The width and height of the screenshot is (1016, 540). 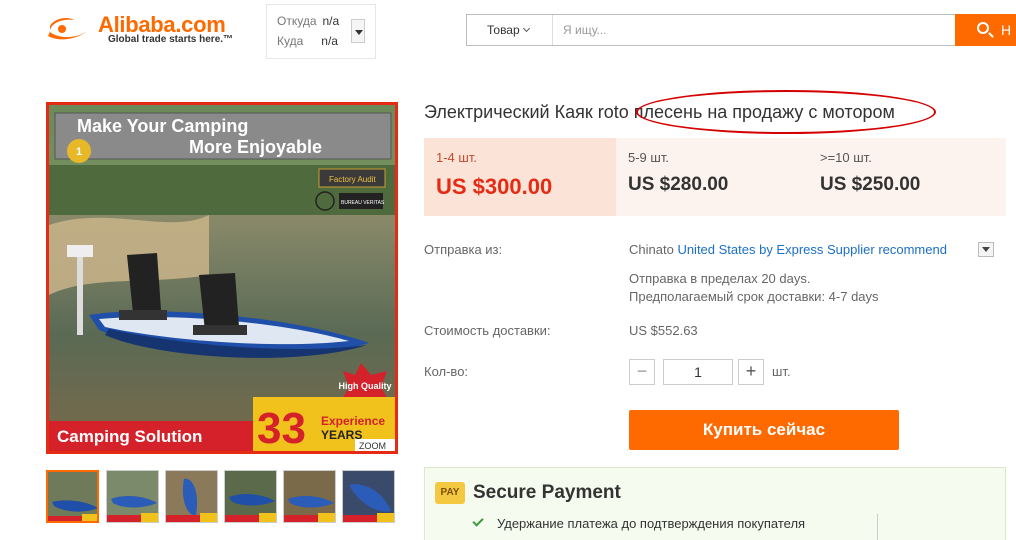 I want to click on quantity-unit: шт., so click(x=781, y=371).